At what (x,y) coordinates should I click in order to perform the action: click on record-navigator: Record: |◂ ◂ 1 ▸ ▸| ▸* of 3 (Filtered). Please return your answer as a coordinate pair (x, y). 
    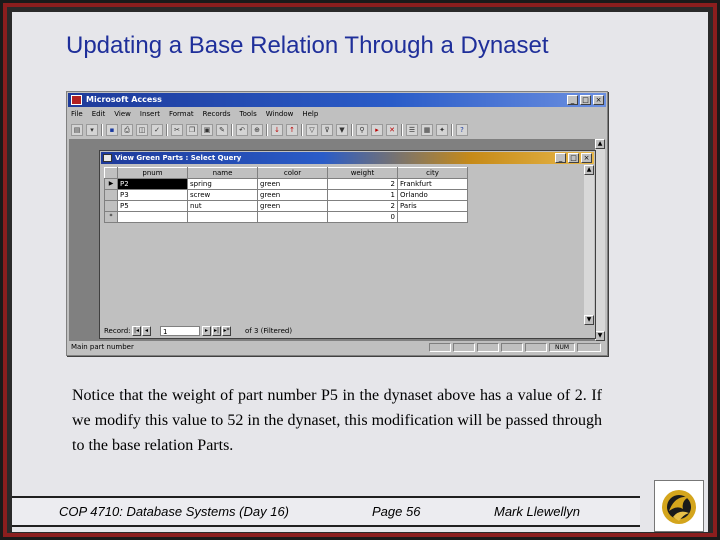
    Looking at the image, I should click on (342, 331).